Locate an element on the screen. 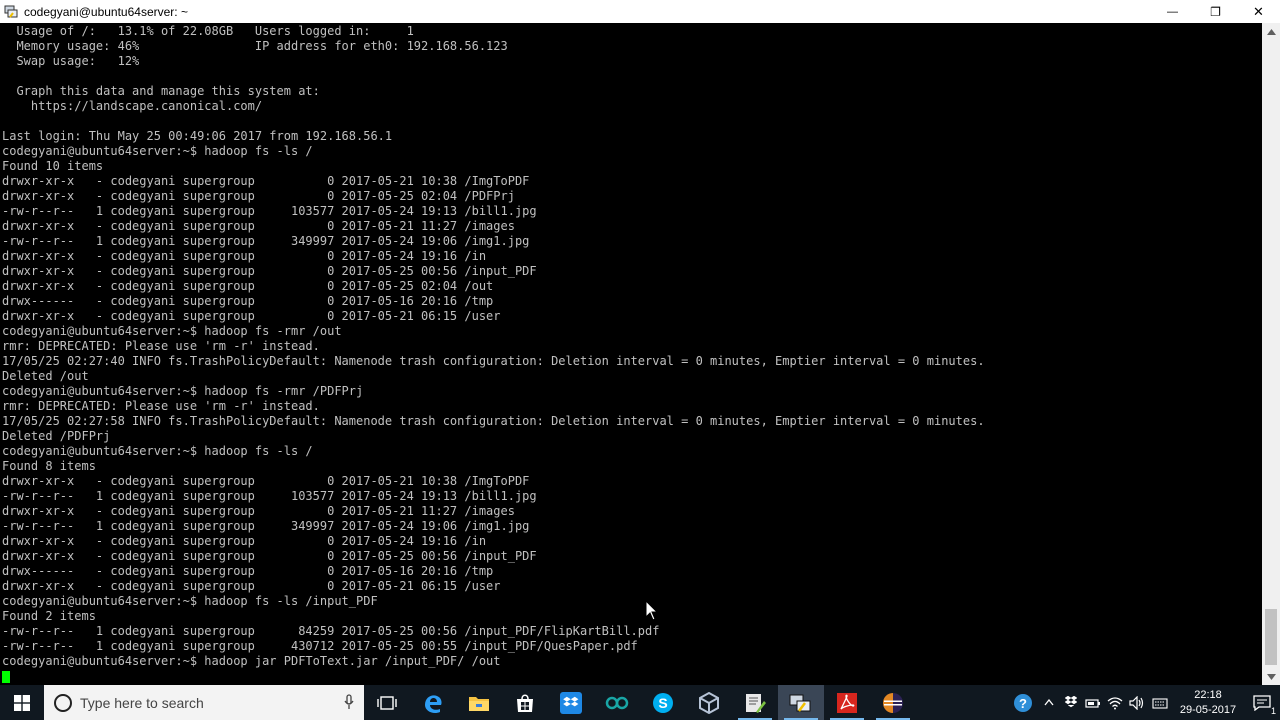  scroll-down-icon is located at coordinates (1271, 676).